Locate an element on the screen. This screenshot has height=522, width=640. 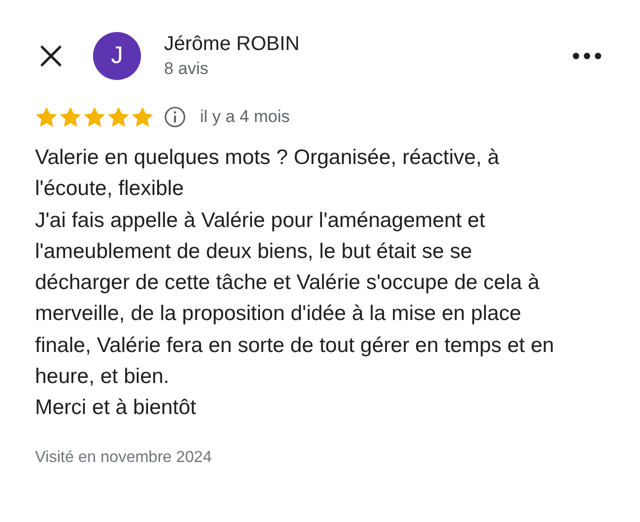
more-icon is located at coordinates (587, 56).